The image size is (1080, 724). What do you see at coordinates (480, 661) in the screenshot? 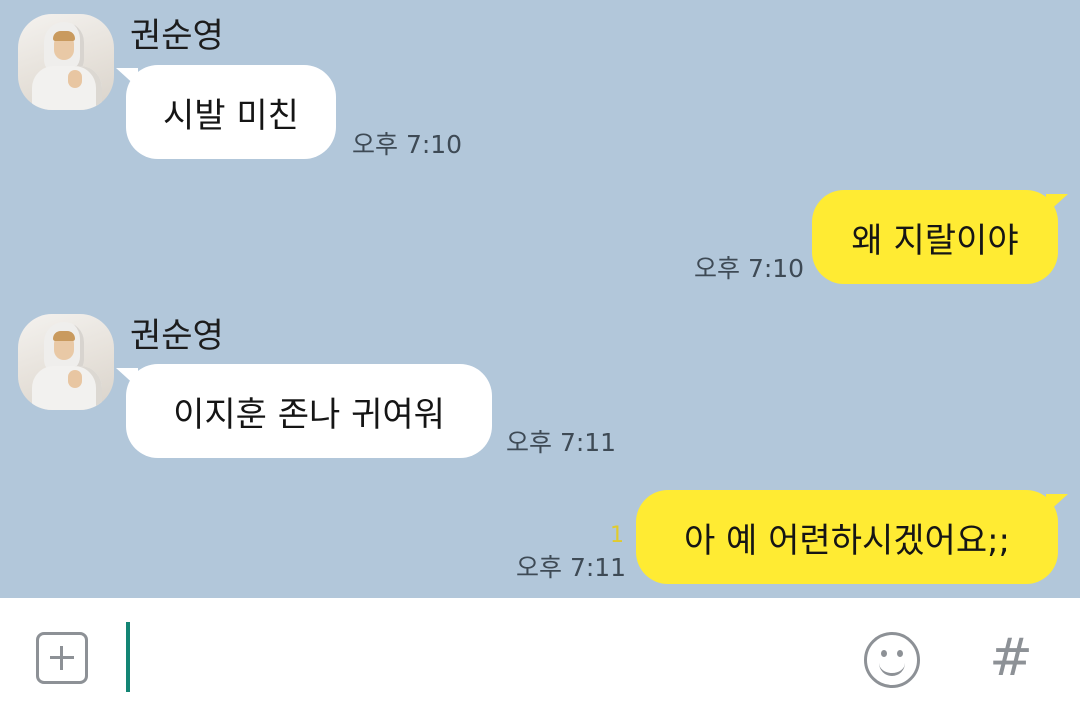
I see `message-input` at bounding box center [480, 661].